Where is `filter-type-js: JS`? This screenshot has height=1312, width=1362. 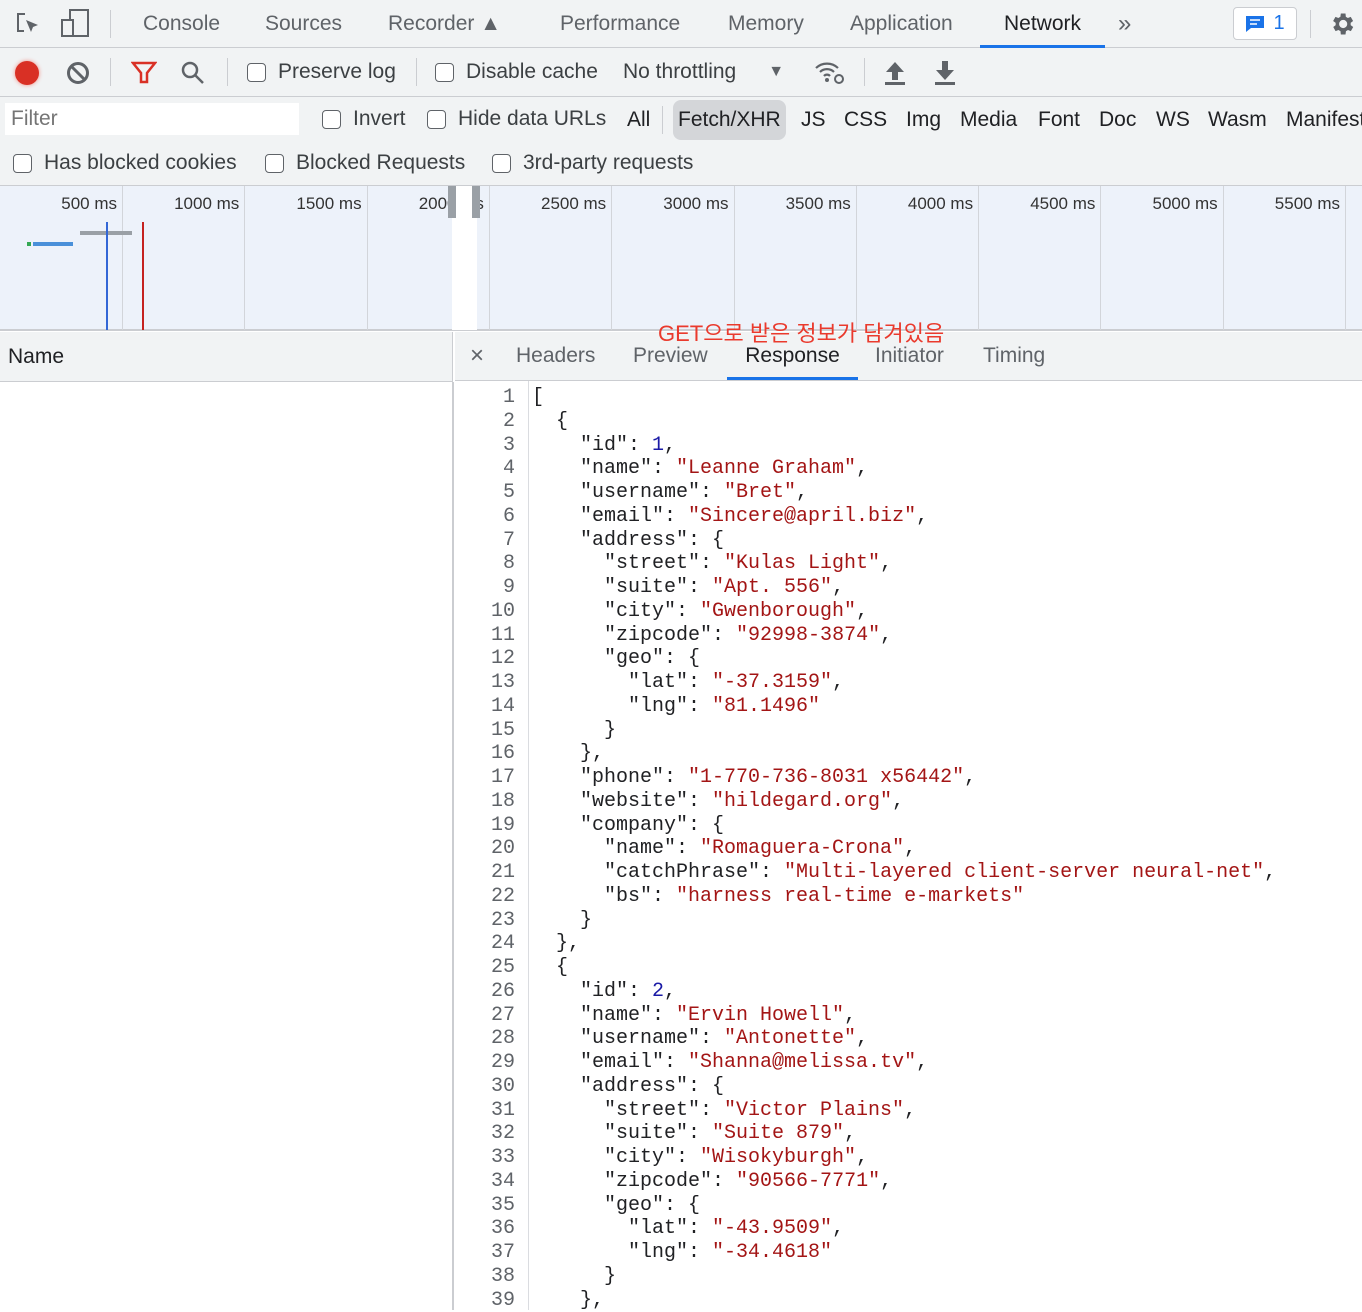 filter-type-js: JS is located at coordinates (813, 120).